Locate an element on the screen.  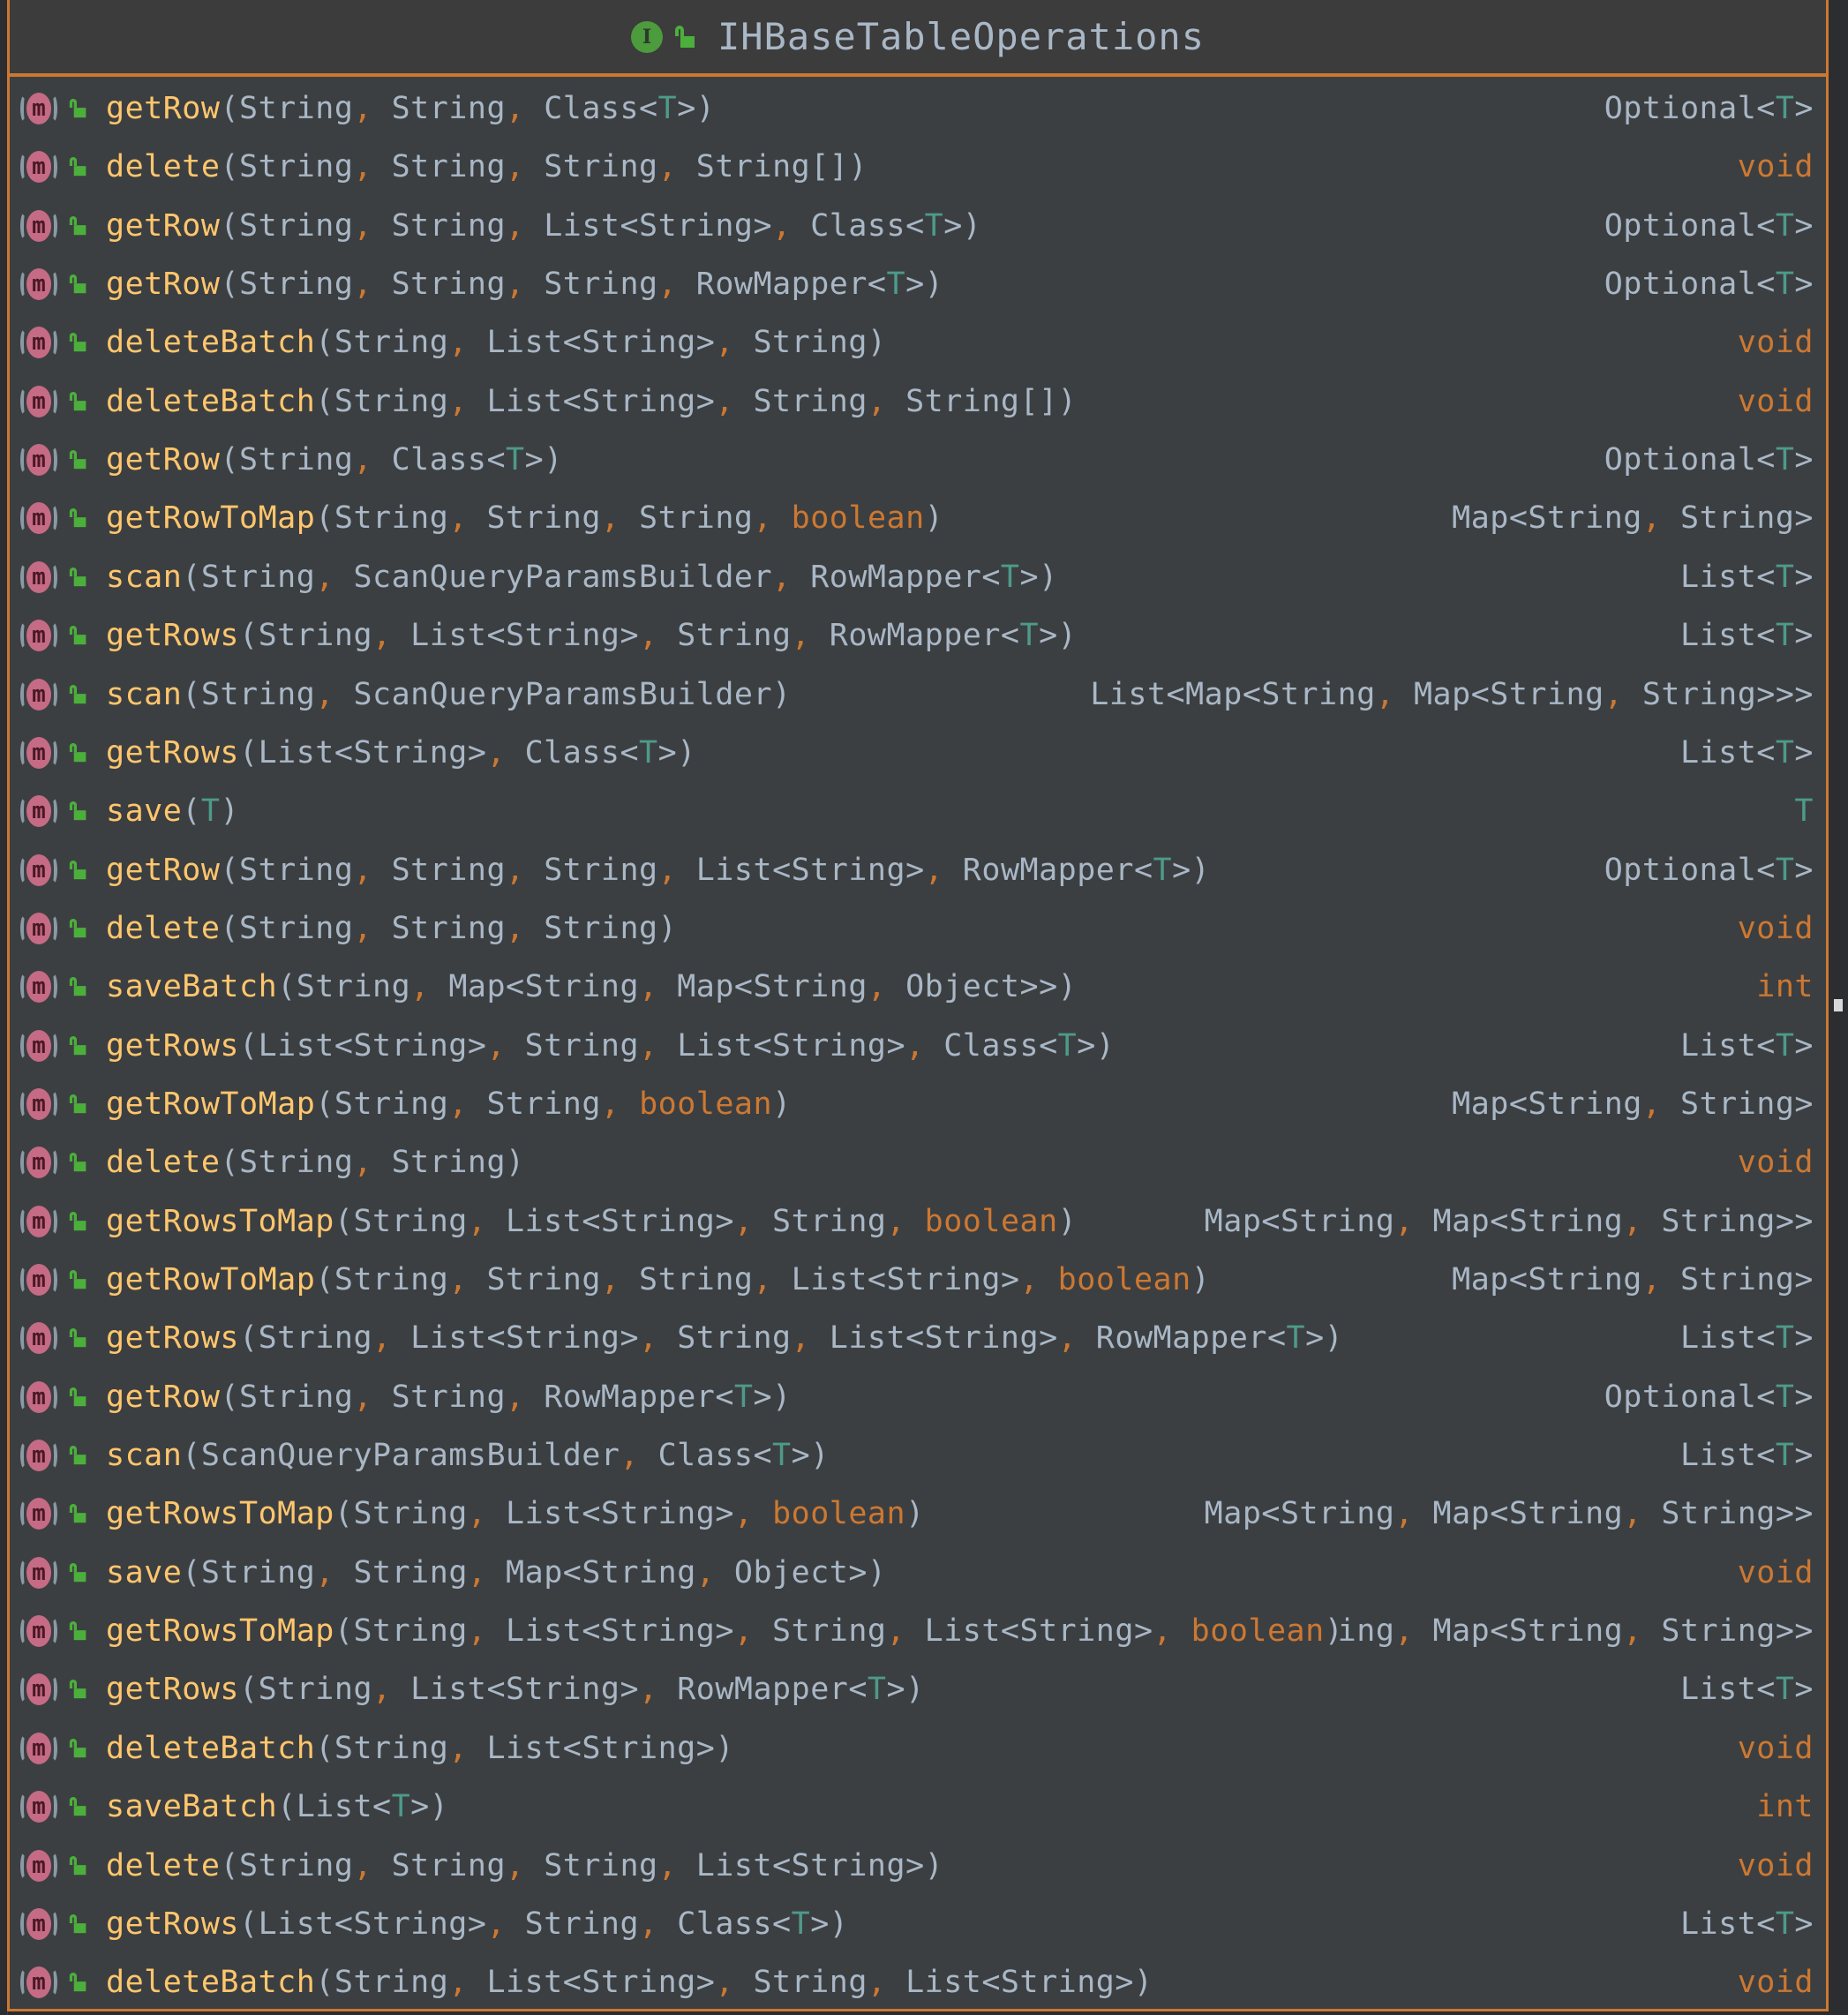
method-signature: scan(String, ScanQueryParamsBuilder) is located at coordinates (449, 694).